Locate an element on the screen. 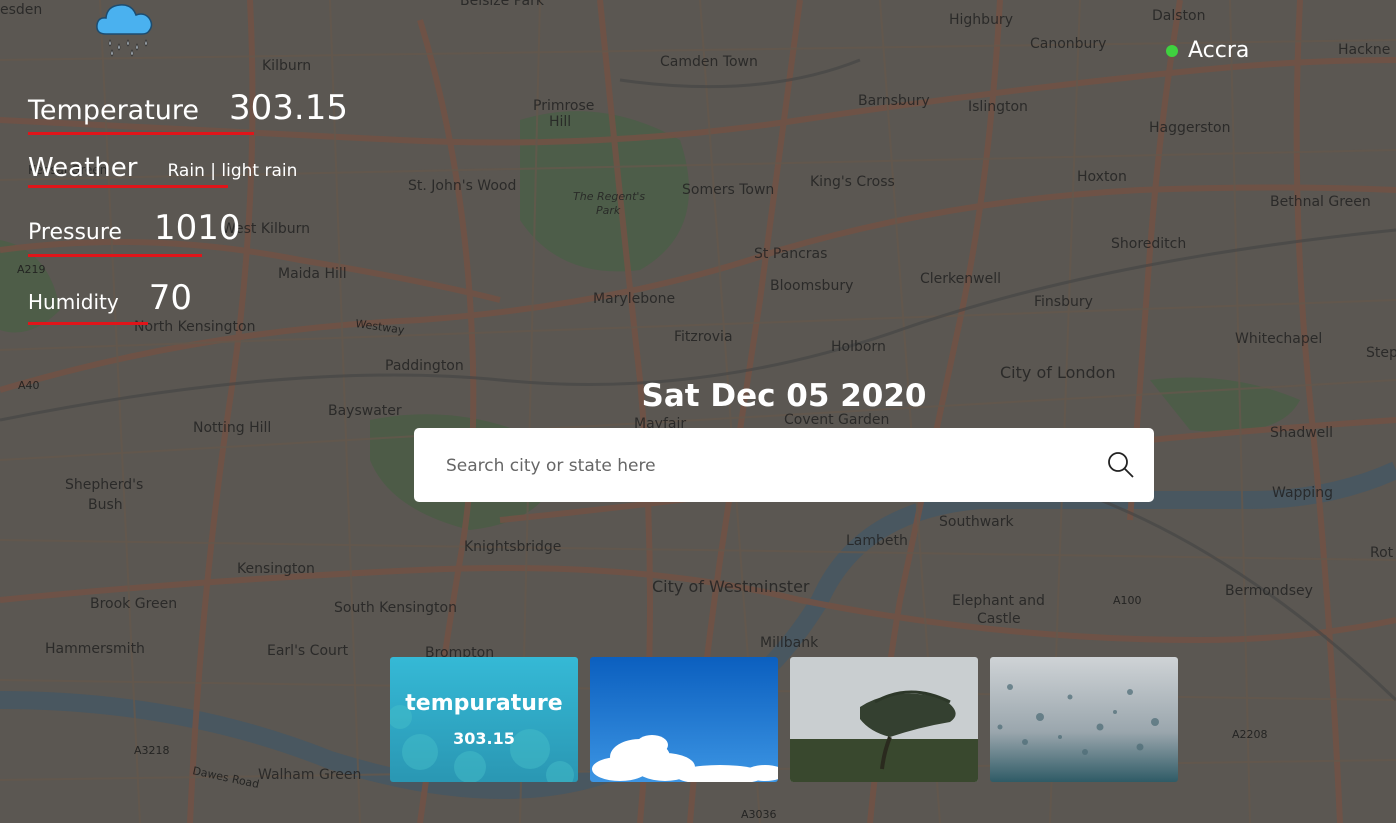 The width and height of the screenshot is (1396, 823). status-dot-icon is located at coordinates (1172, 50).